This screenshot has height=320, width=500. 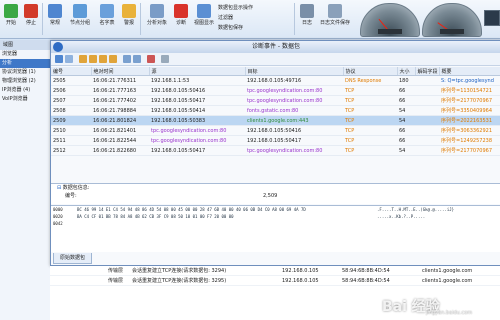 What do you see at coordinates (120, 71) in the screenshot?
I see `col-header-time: 绝对时间` at bounding box center [120, 71].